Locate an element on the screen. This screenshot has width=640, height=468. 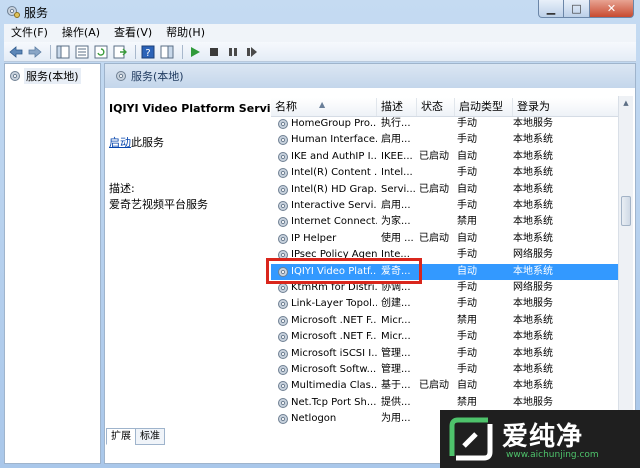
column-header-label: 启动类型 is located at coordinates (481, 106).